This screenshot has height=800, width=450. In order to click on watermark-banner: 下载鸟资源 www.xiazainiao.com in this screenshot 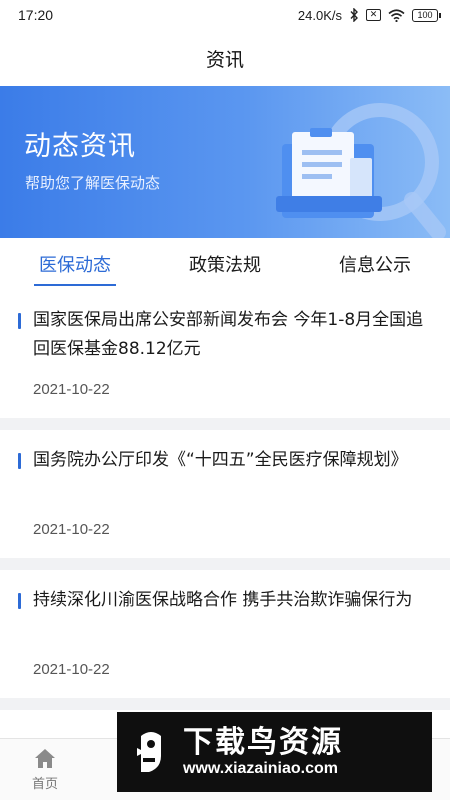, I will do `click(274, 752)`.